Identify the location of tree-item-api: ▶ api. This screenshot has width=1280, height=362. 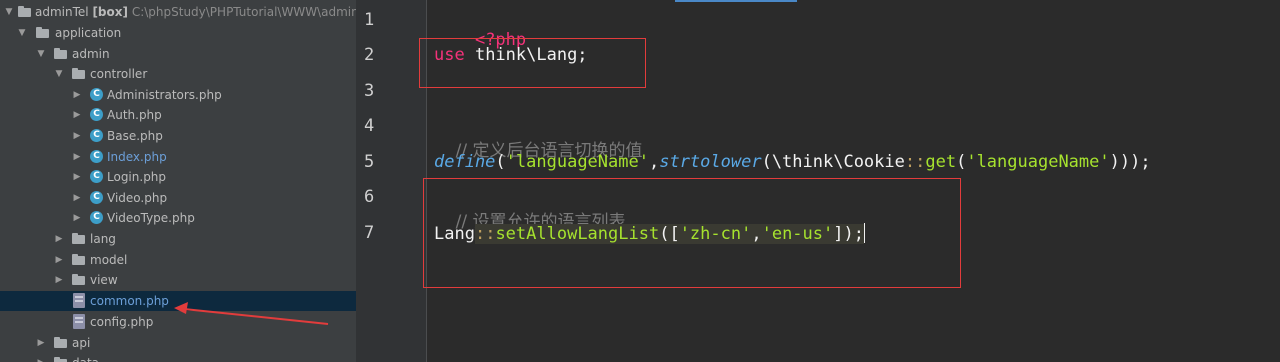
(178, 343).